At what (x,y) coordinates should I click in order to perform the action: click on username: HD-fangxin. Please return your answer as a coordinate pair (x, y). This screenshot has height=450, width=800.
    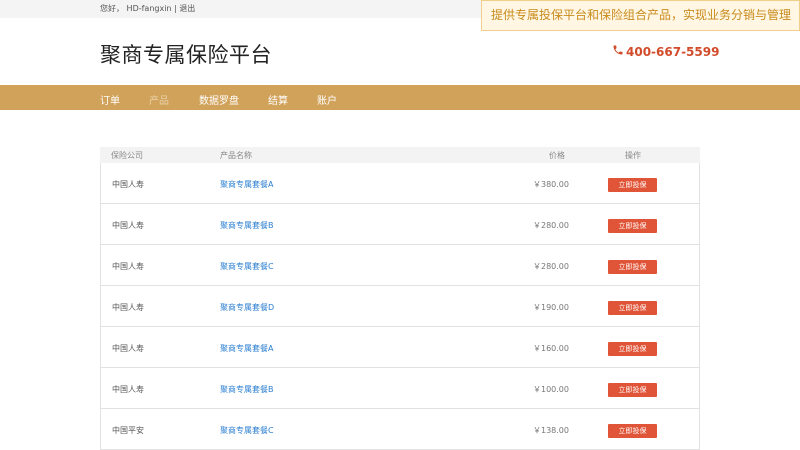
    Looking at the image, I should click on (149, 8).